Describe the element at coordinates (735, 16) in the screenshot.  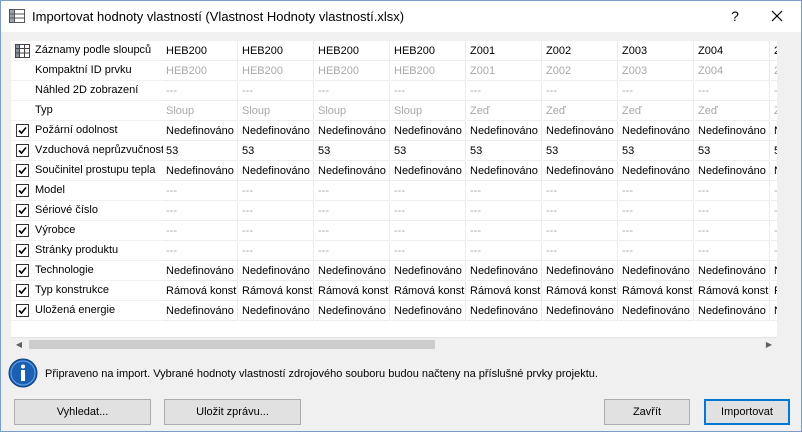
I see `help-button: ?` at that location.